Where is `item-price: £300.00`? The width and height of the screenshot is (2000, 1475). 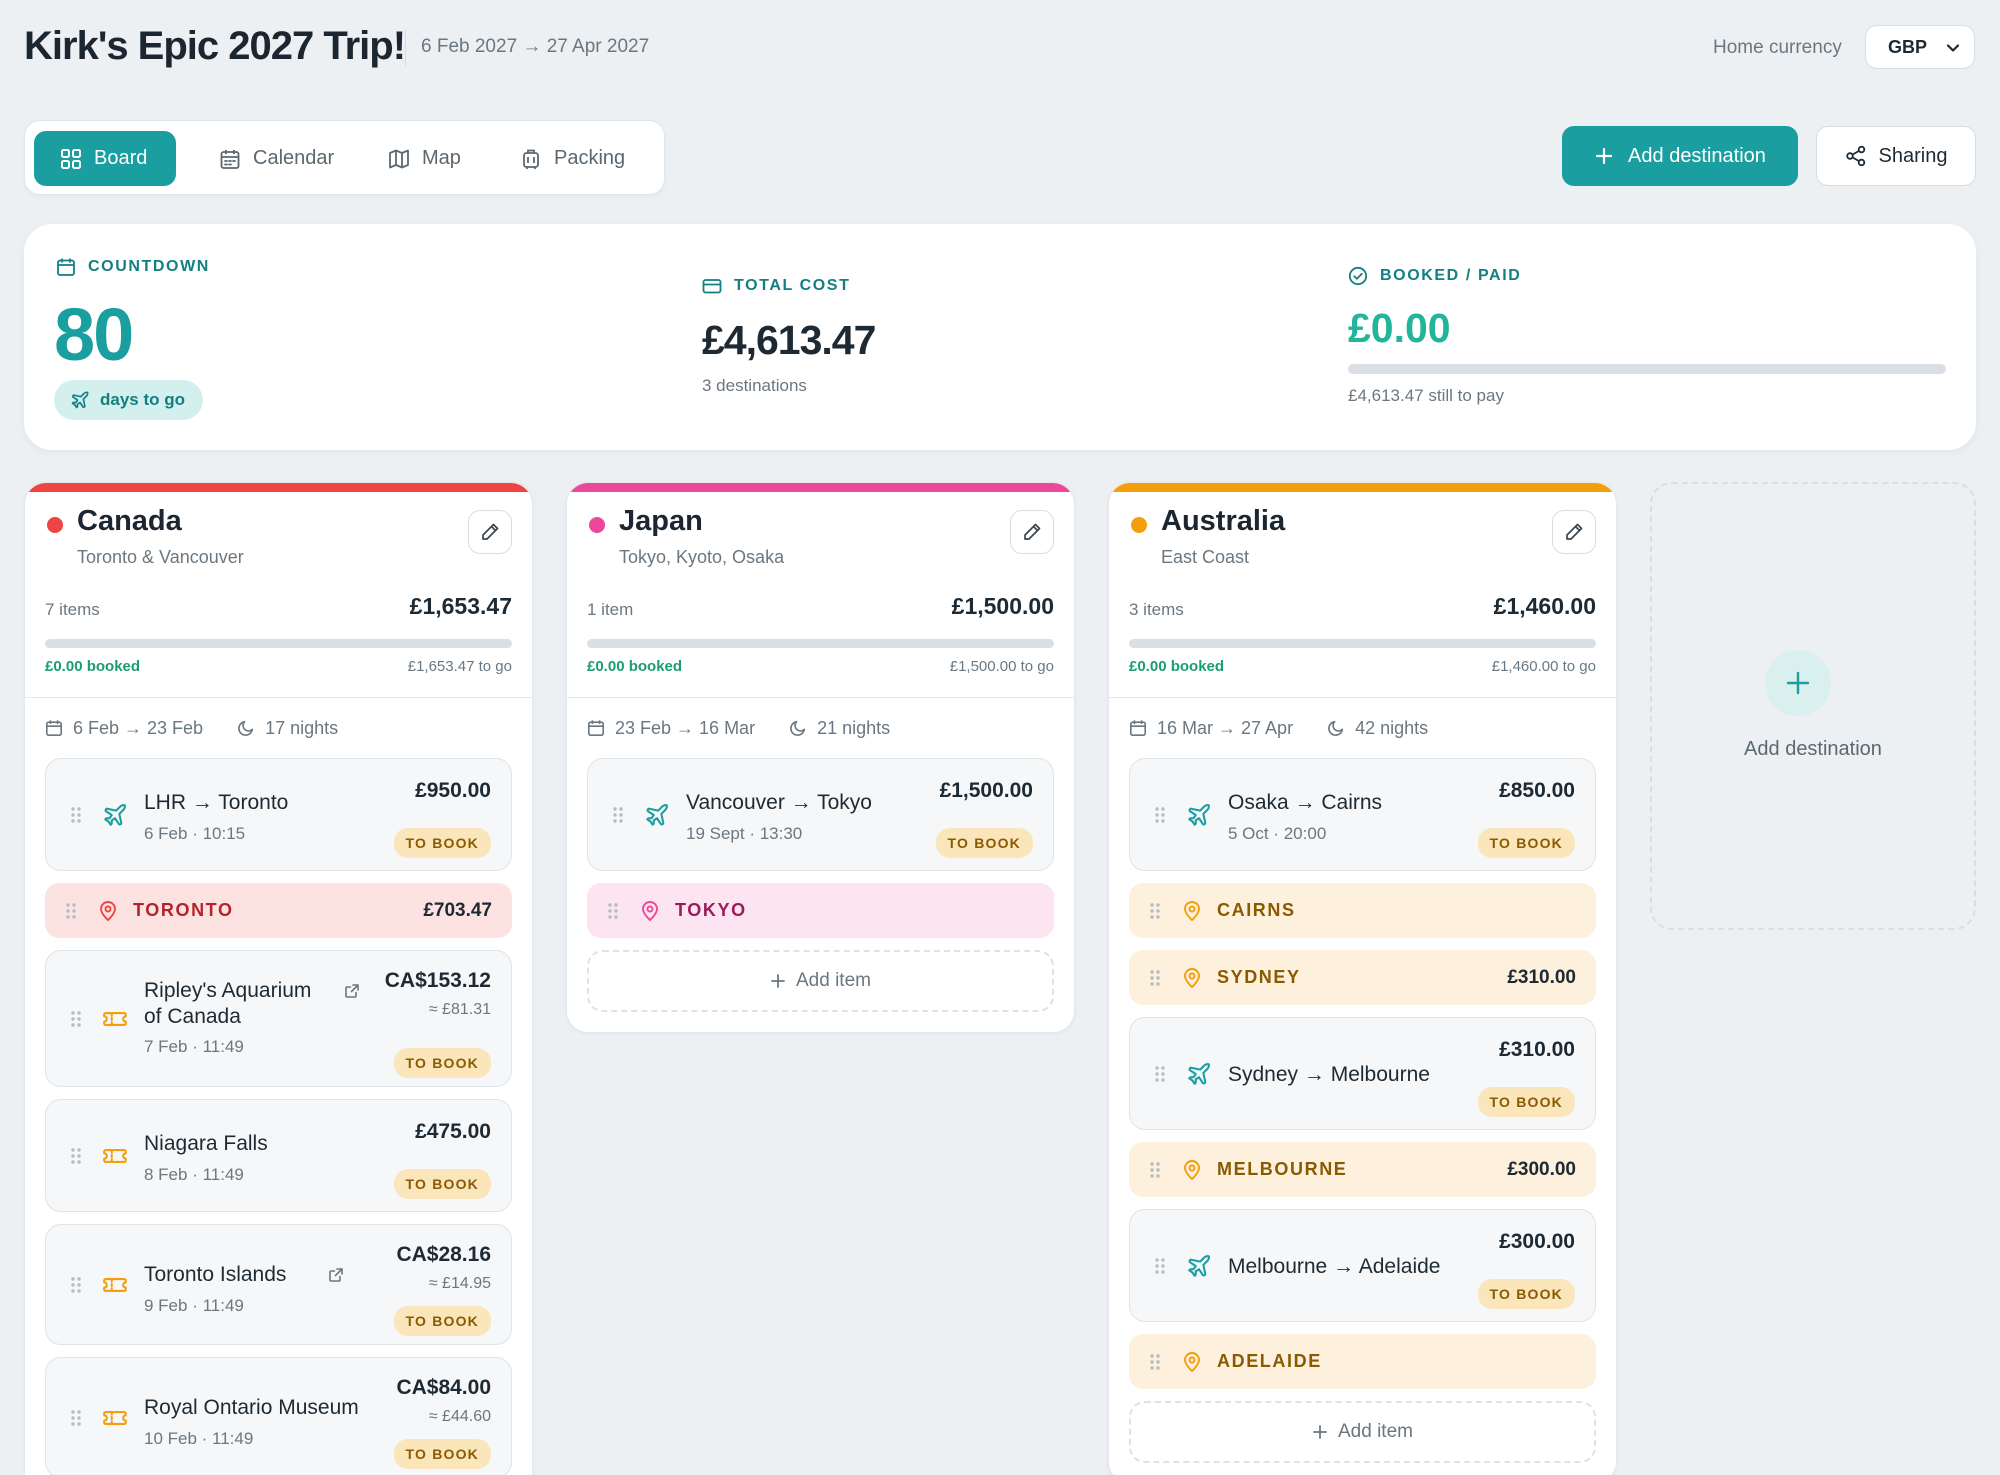 item-price: £300.00 is located at coordinates (1537, 1241).